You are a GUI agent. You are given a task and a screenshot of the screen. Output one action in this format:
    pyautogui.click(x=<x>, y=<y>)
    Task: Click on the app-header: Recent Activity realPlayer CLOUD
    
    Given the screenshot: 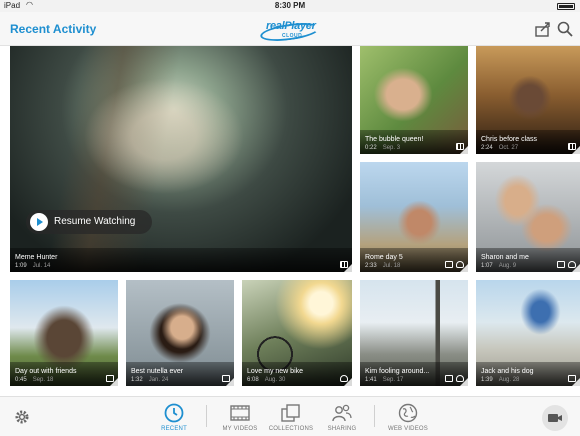 What is the action you would take?
    pyautogui.click(x=290, y=29)
    